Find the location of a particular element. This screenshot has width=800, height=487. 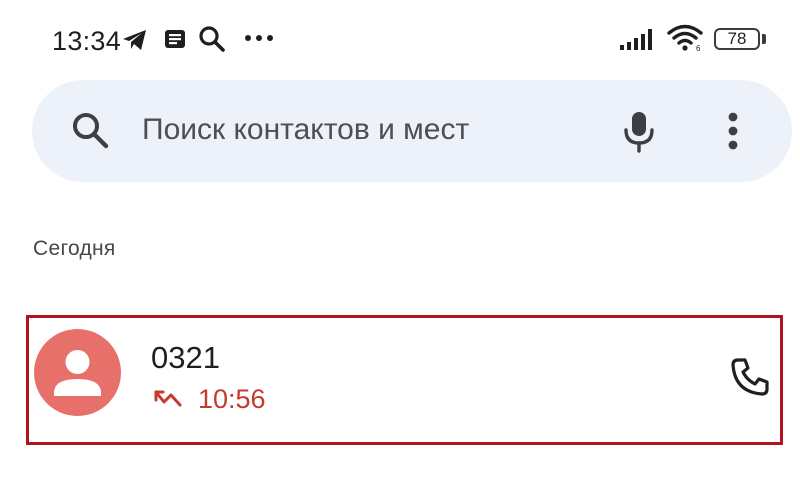

person-icon is located at coordinates (77, 373).